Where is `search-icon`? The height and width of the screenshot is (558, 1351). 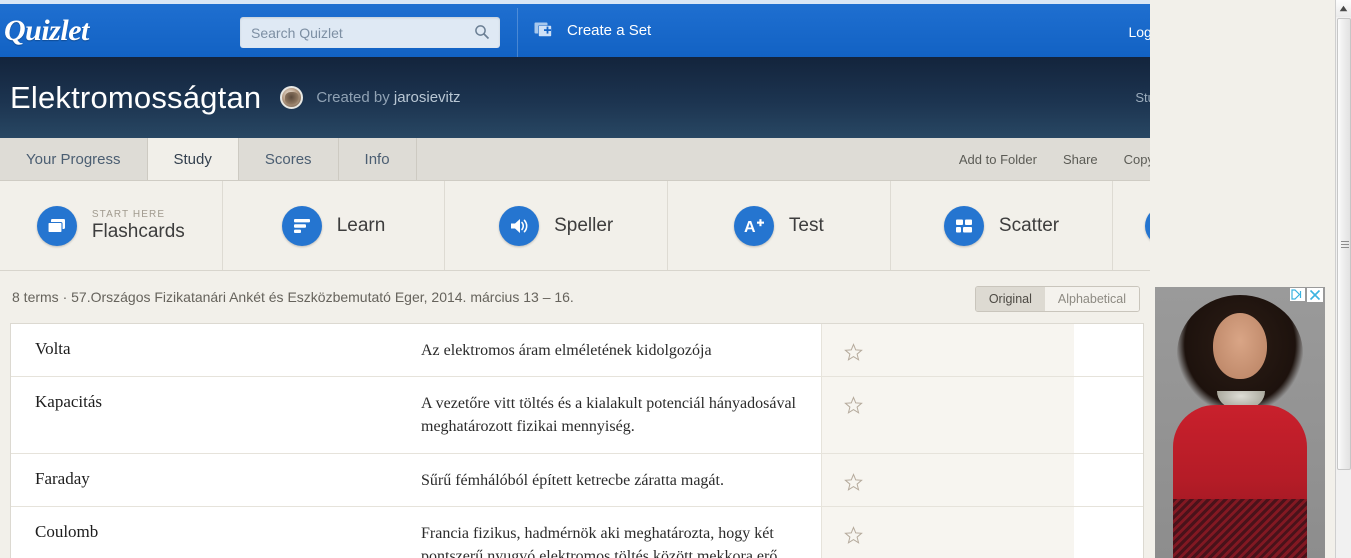 search-icon is located at coordinates (482, 32).